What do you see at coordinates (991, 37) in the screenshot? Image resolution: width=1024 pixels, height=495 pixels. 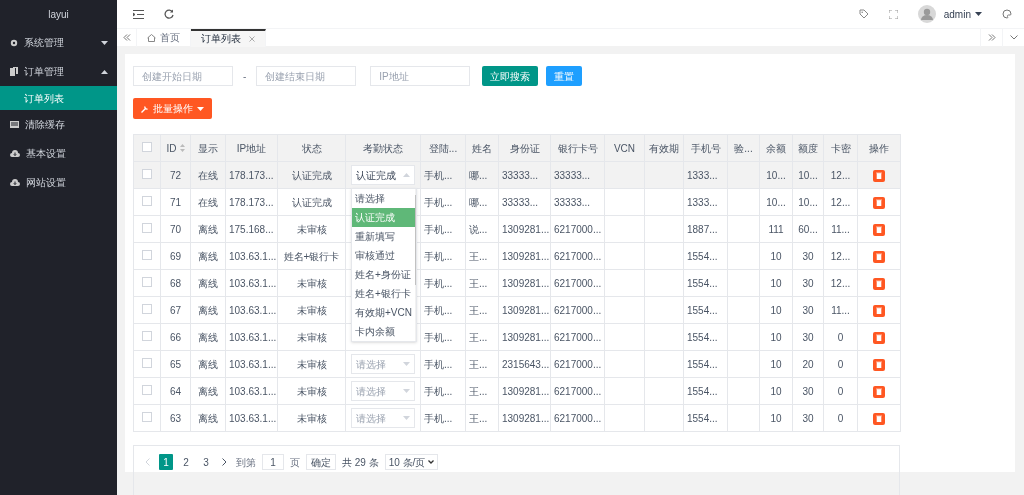 I see `double-right-icon` at bounding box center [991, 37].